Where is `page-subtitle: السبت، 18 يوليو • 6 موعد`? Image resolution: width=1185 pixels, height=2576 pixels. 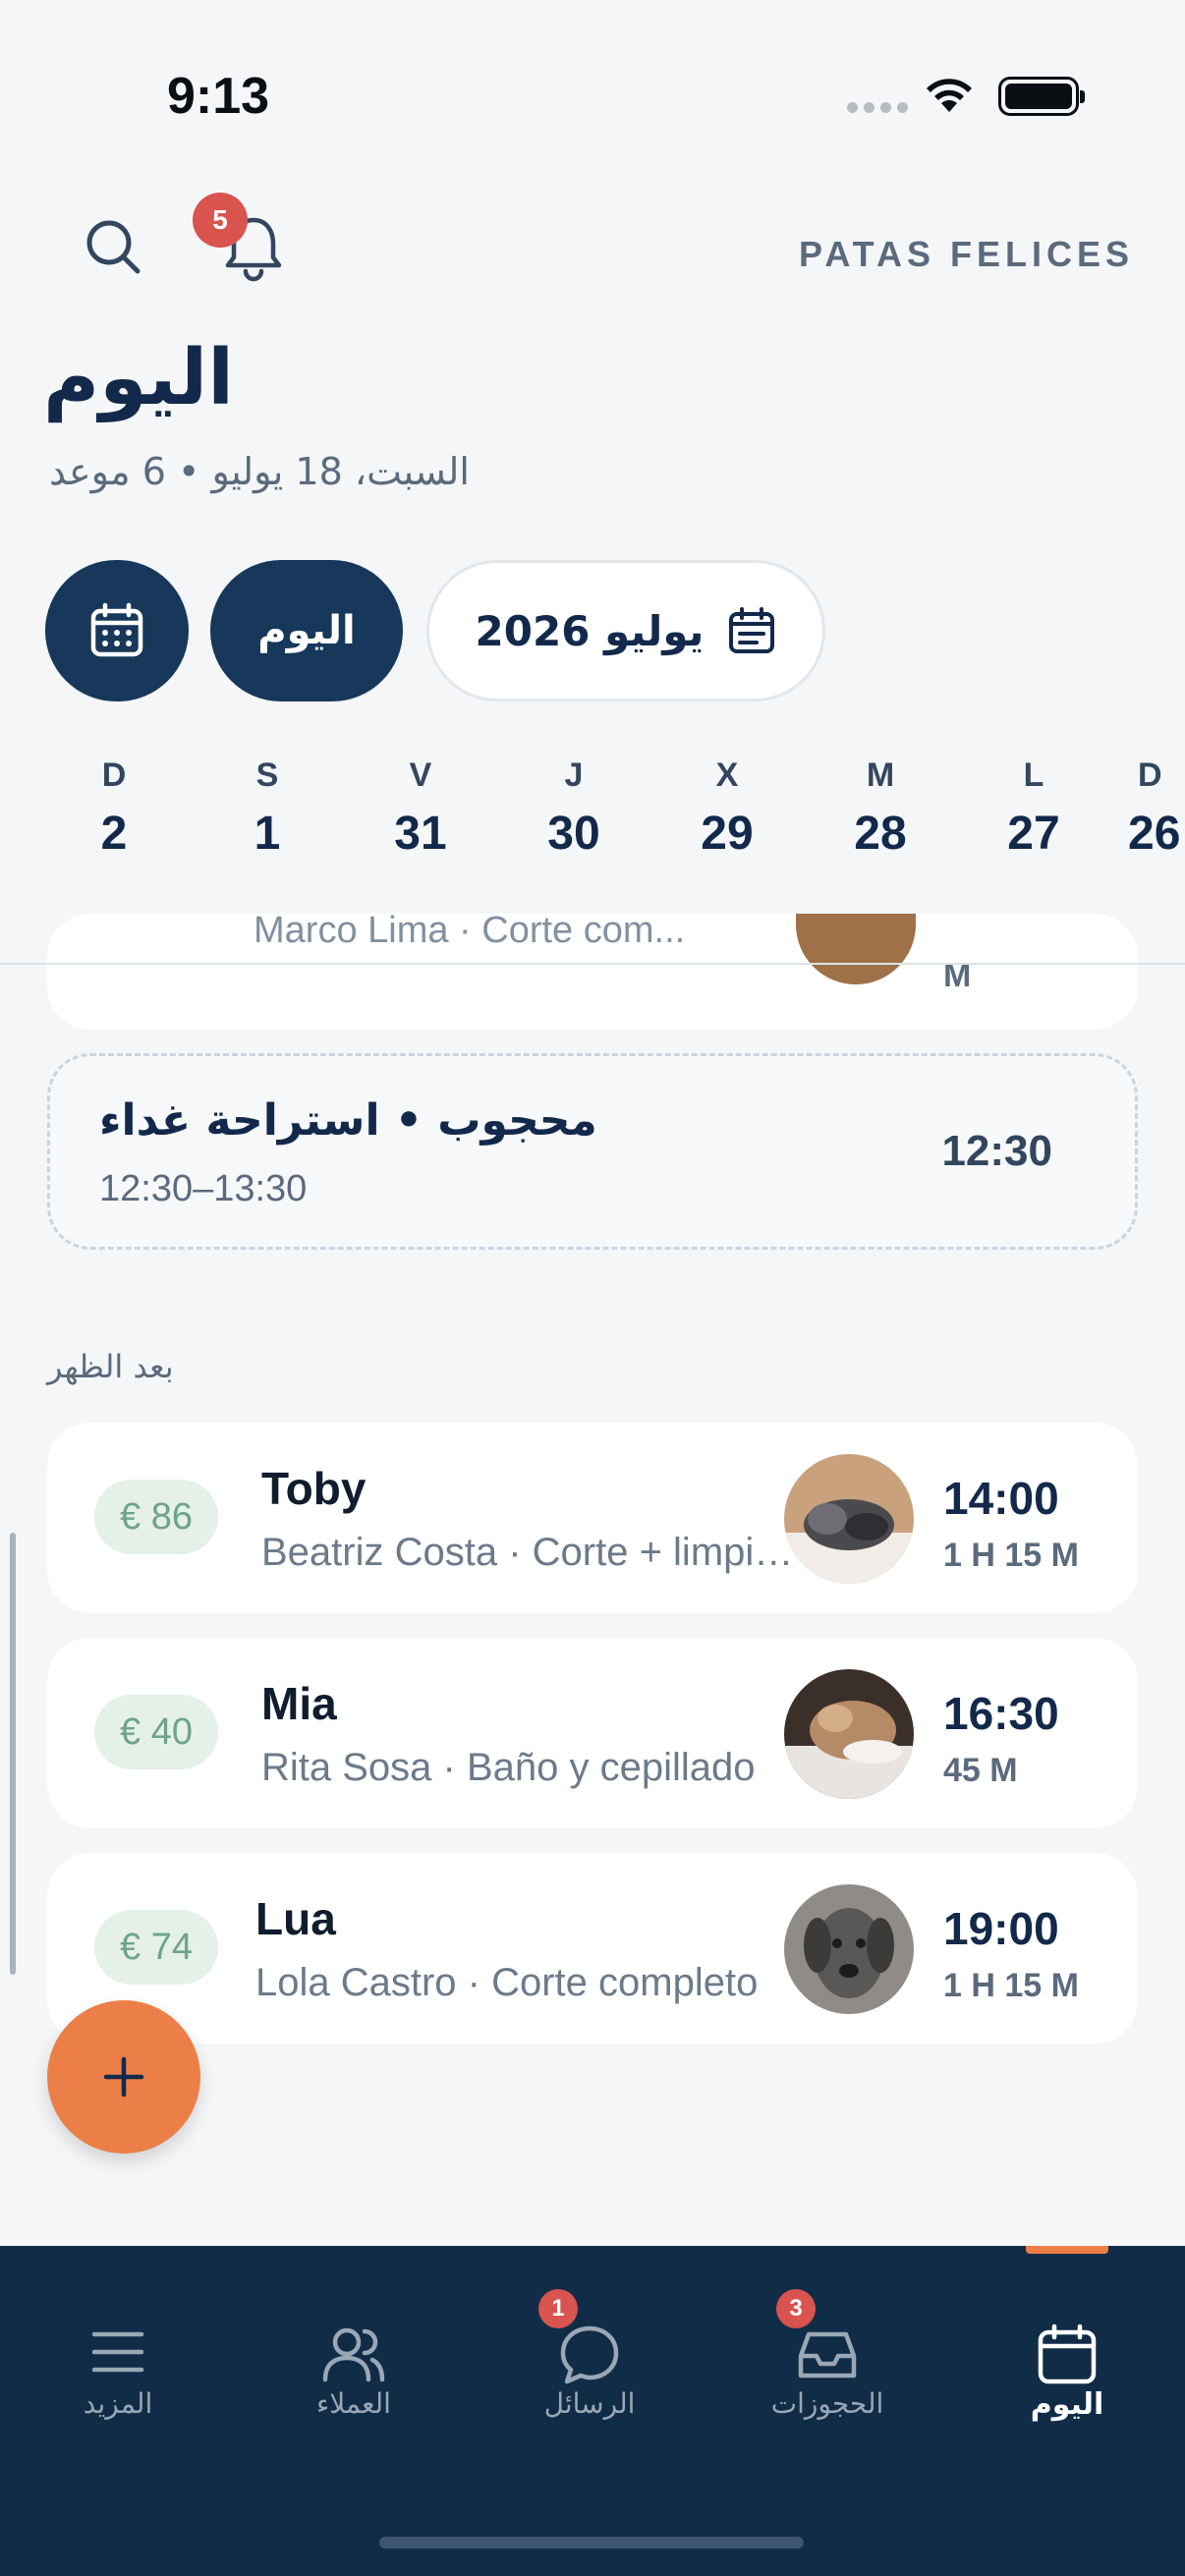
page-subtitle: السبت، 18 يوليو • 6 موعد is located at coordinates (259, 471).